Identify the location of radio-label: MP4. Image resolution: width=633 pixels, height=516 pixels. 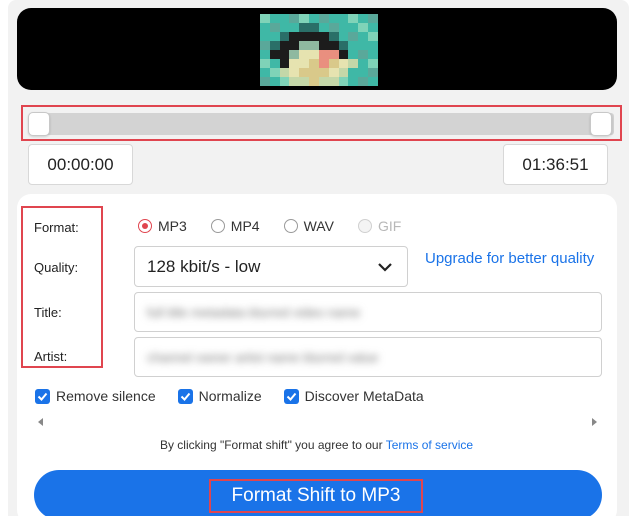
(245, 226).